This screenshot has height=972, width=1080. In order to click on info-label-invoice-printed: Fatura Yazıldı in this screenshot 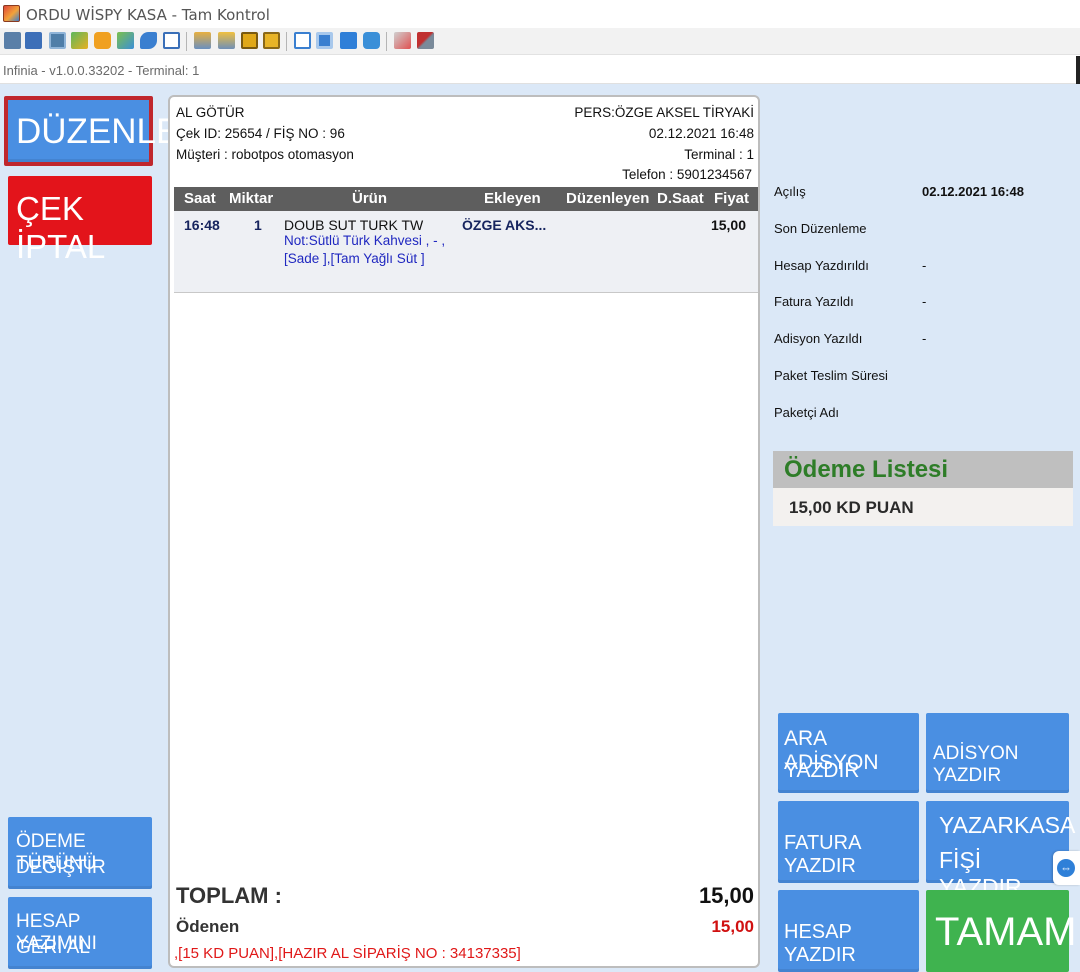, I will do `click(814, 301)`.